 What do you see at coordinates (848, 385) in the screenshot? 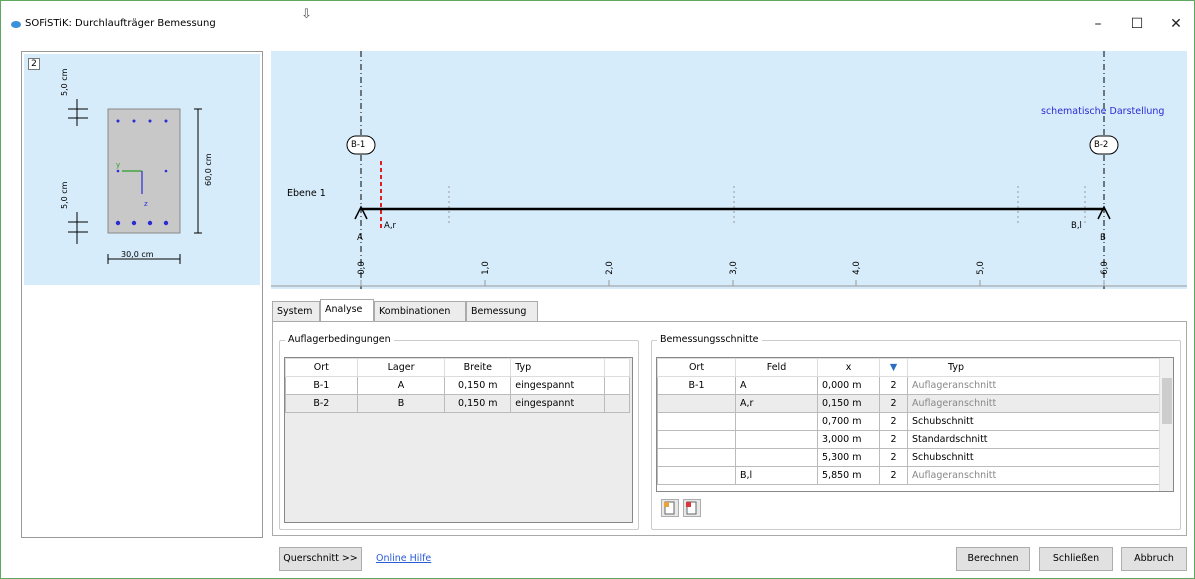
I see `cell: 0,000 m` at bounding box center [848, 385].